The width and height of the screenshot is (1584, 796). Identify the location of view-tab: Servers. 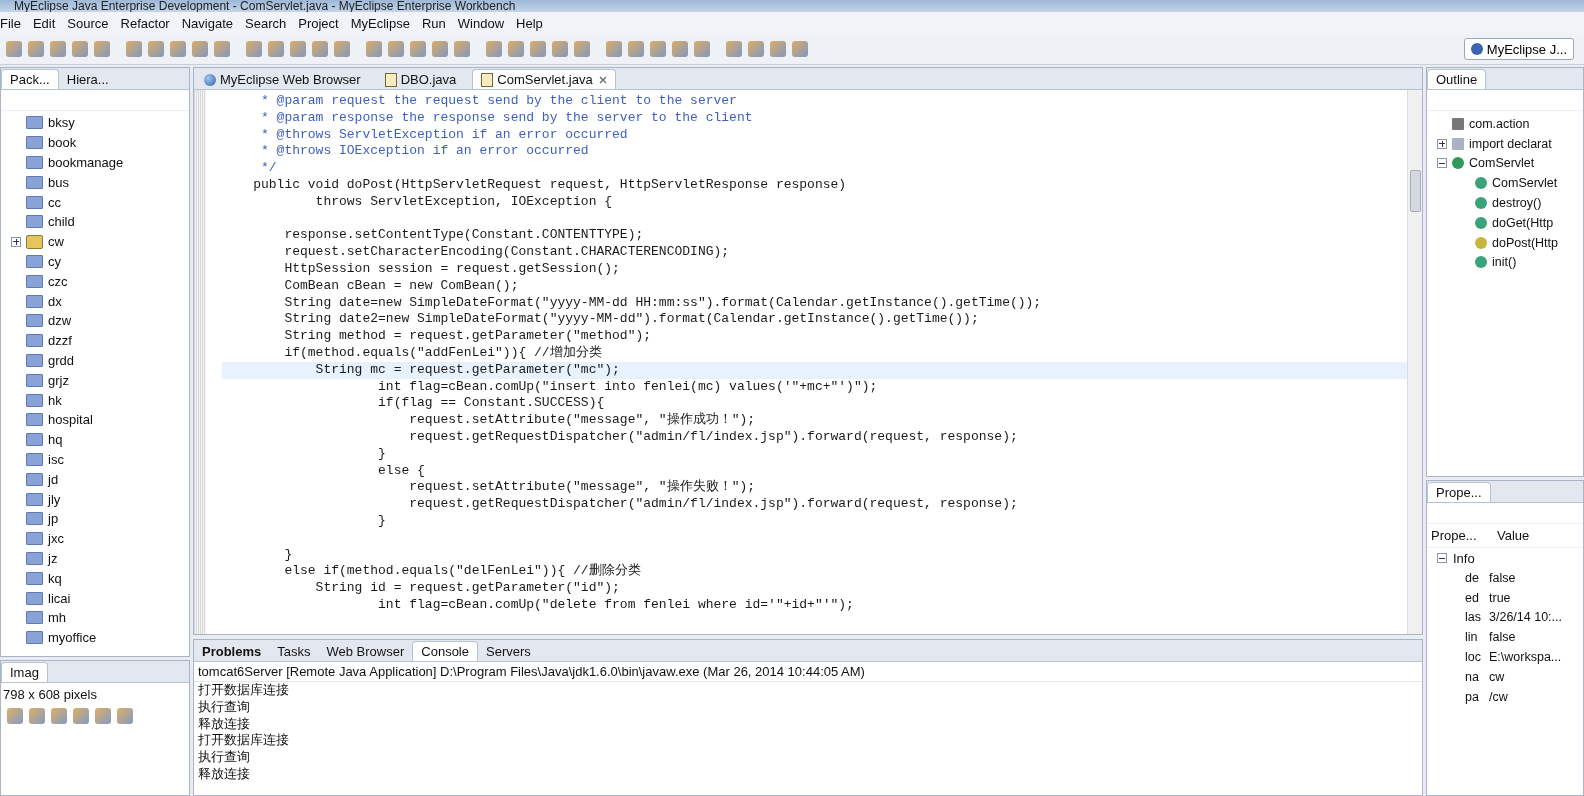
(508, 651).